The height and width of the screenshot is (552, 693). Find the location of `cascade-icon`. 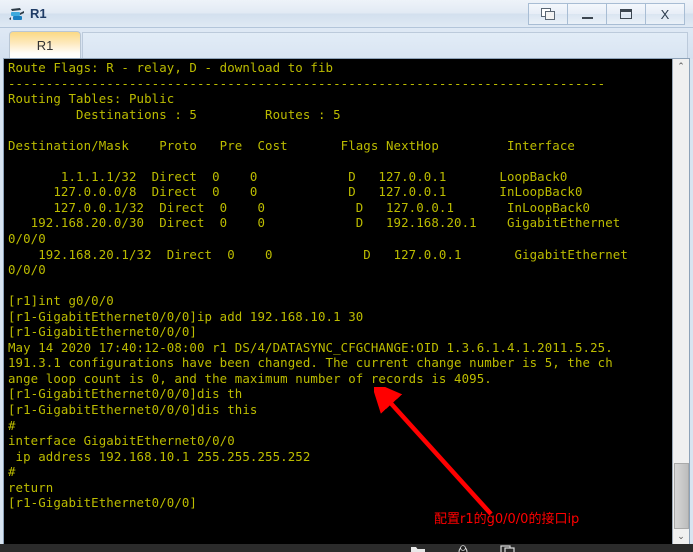

cascade-icon is located at coordinates (548, 14).